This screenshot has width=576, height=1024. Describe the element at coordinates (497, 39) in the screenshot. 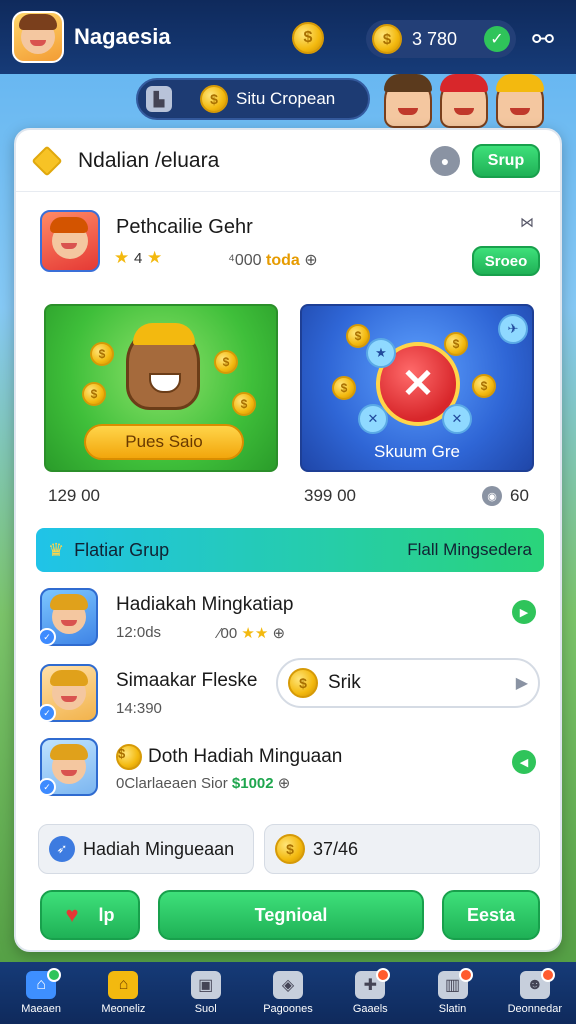

I see `check-icon: ✓` at that location.